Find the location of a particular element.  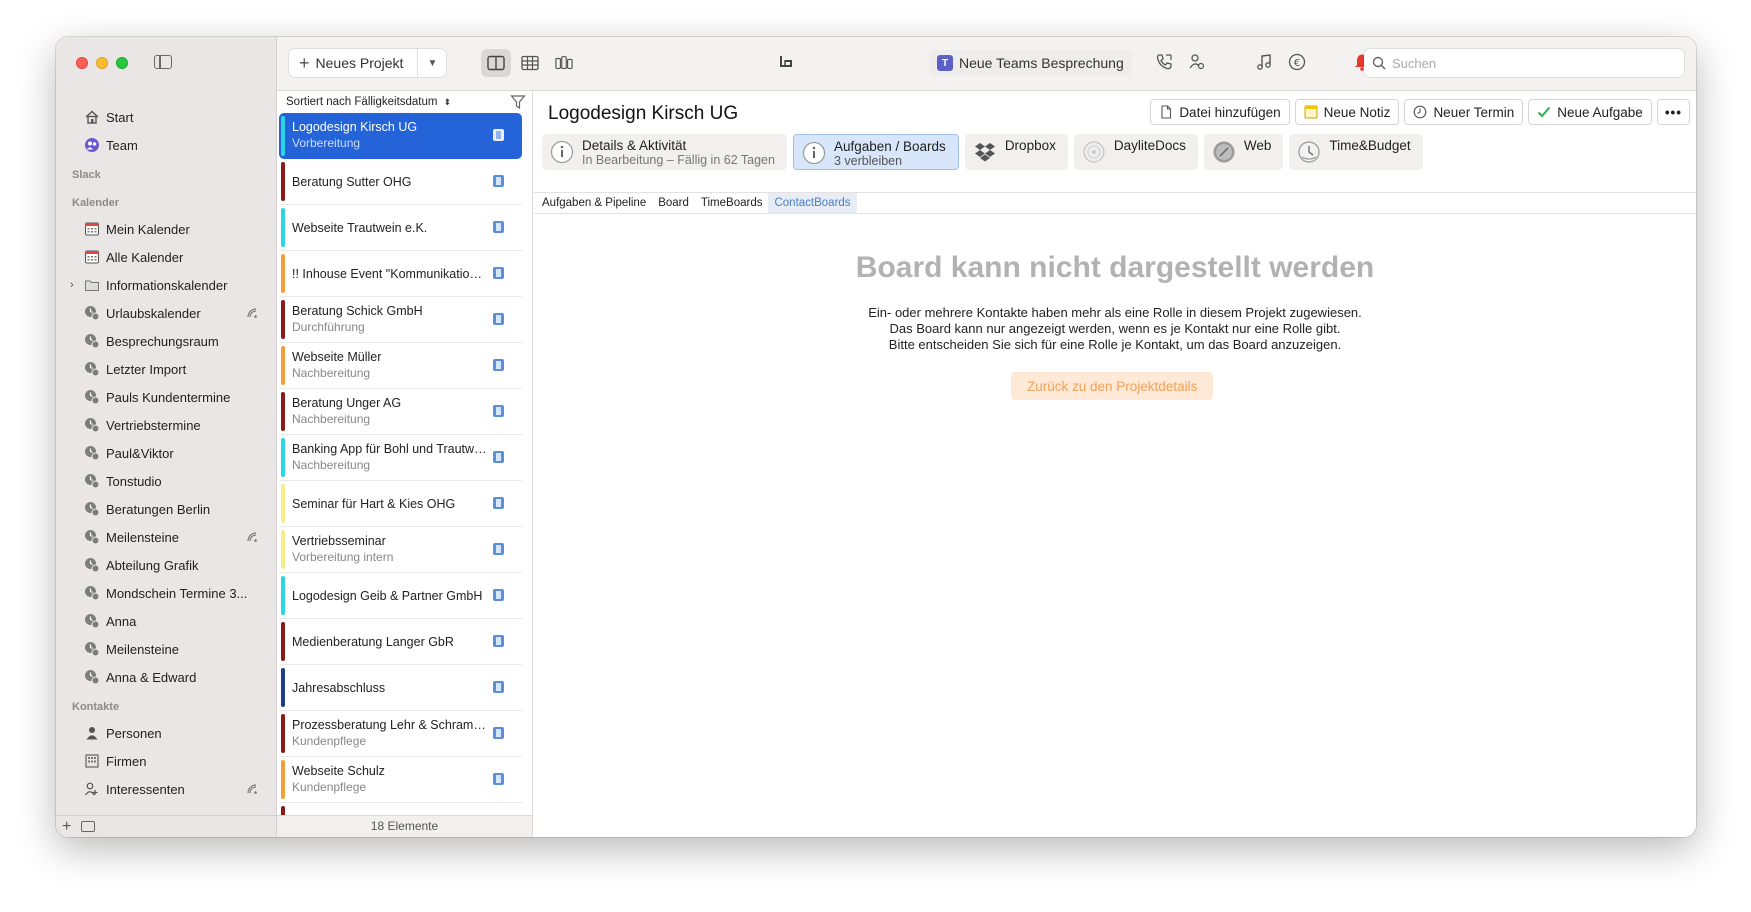

sidebar-item-vertriebstermine: Vertriebstermine is located at coordinates (166, 425).